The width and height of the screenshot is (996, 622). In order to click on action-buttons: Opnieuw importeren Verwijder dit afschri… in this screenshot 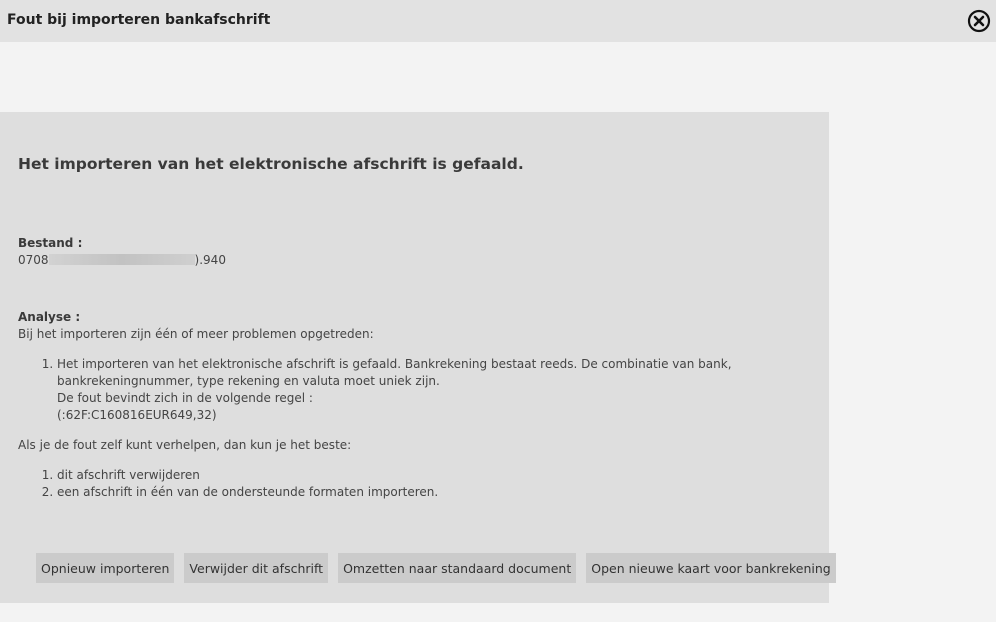, I will do `click(436, 568)`.